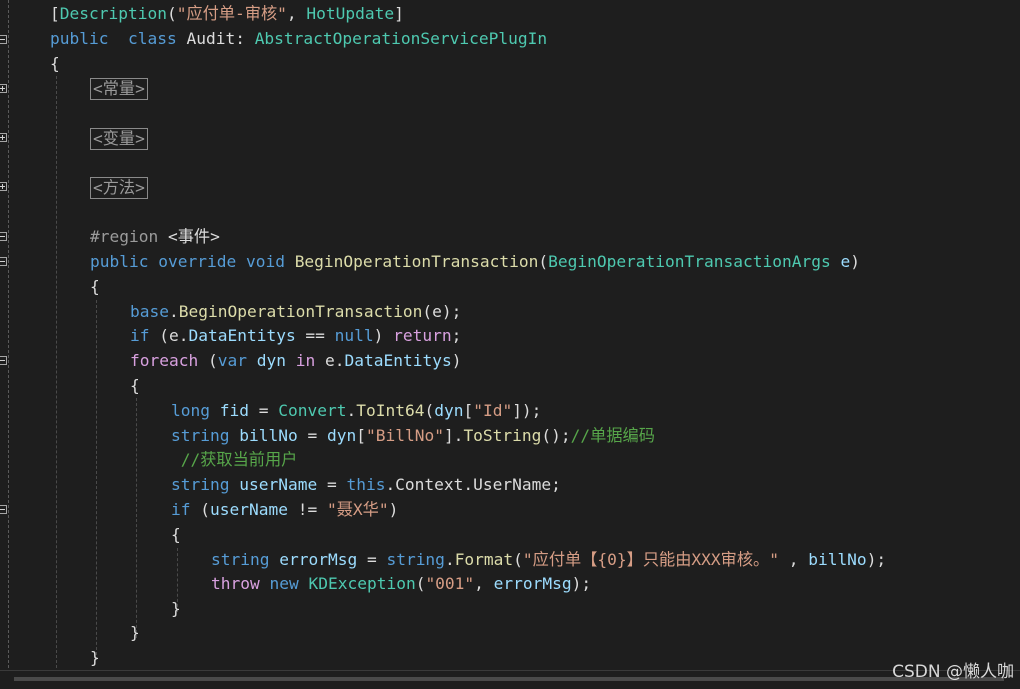  What do you see at coordinates (527, 410) in the screenshot?
I see `code-token: ]);` at bounding box center [527, 410].